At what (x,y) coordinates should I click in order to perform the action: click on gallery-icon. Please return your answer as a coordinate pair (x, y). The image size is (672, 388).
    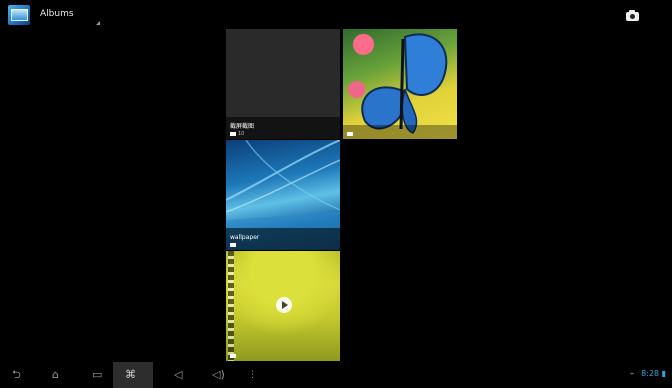
    Looking at the image, I should click on (19, 15).